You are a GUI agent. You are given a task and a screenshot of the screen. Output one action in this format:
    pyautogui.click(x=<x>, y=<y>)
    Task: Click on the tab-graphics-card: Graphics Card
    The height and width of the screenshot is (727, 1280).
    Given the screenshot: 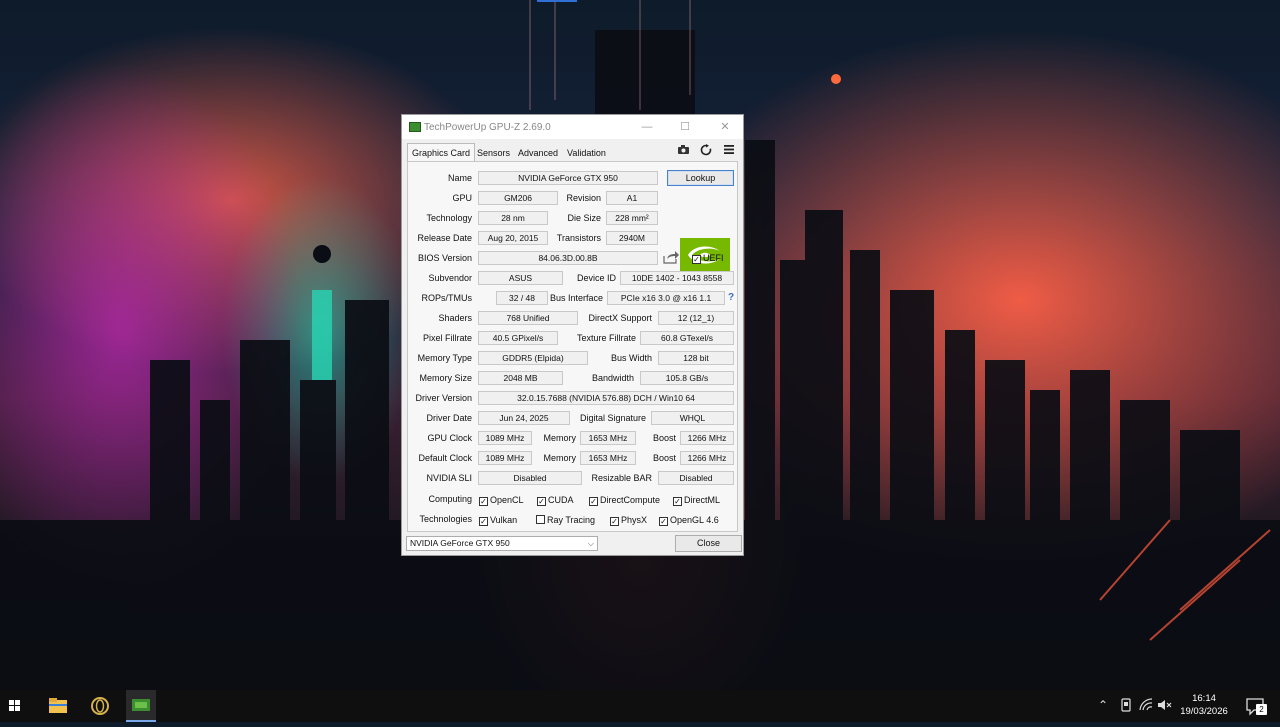 What is the action you would take?
    pyautogui.click(x=441, y=152)
    